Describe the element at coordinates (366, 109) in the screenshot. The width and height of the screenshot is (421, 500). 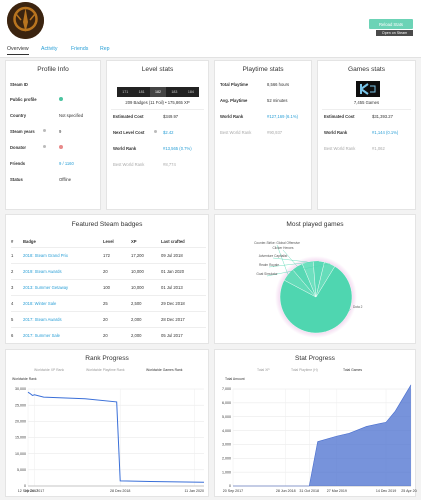
I see `divider` at that location.